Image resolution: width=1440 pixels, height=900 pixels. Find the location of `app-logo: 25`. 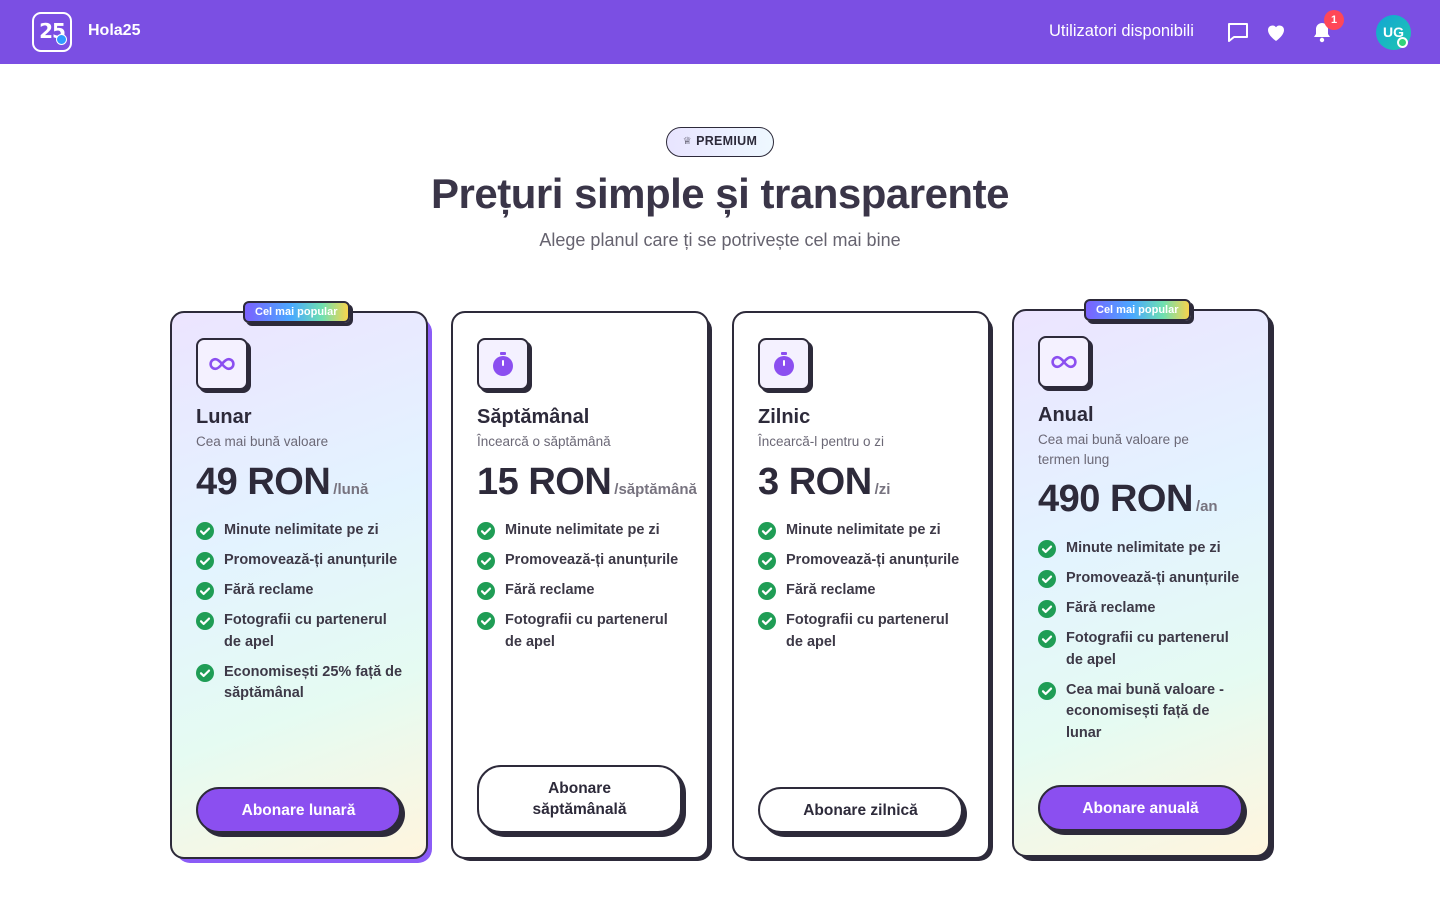

app-logo: 25 is located at coordinates (52, 32).